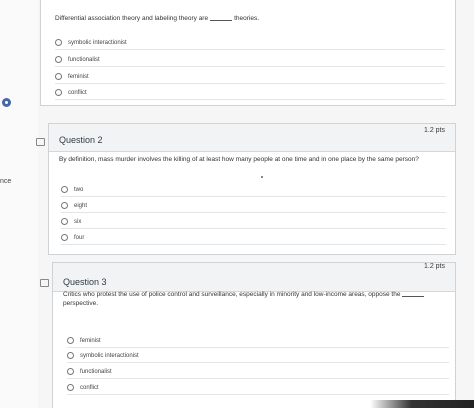  I want to click on question-2-points: 1.2 pts, so click(434, 130).